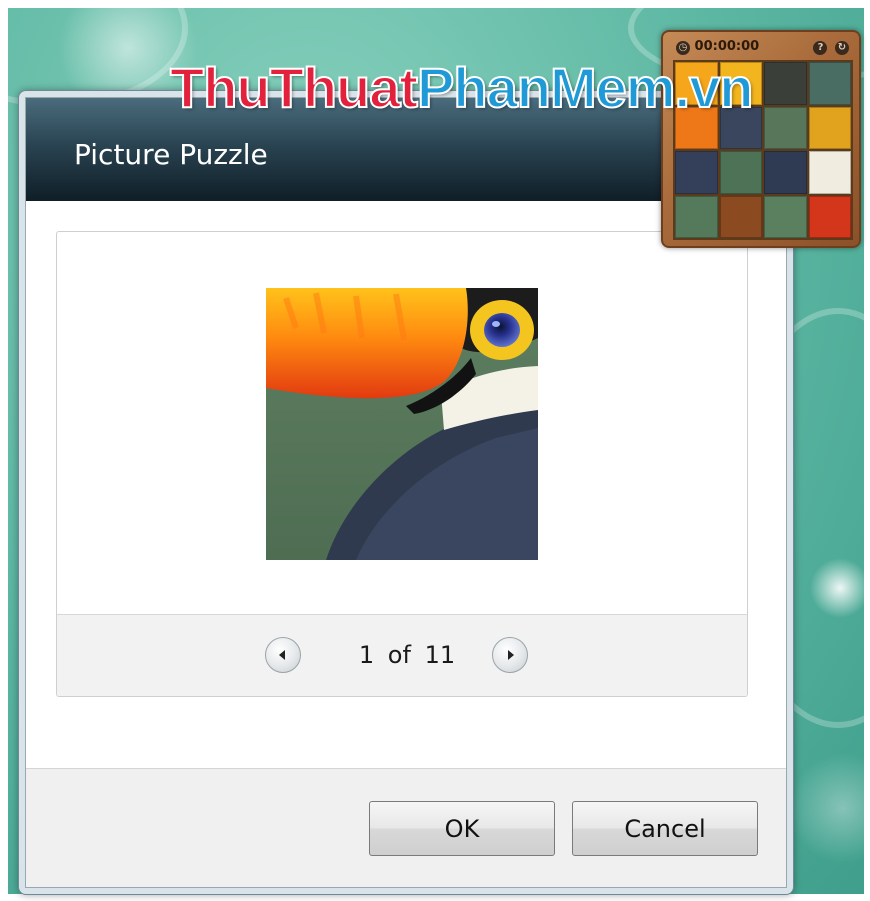  Describe the element at coordinates (366, 655) in the screenshot. I see `pager-current: 1` at that location.